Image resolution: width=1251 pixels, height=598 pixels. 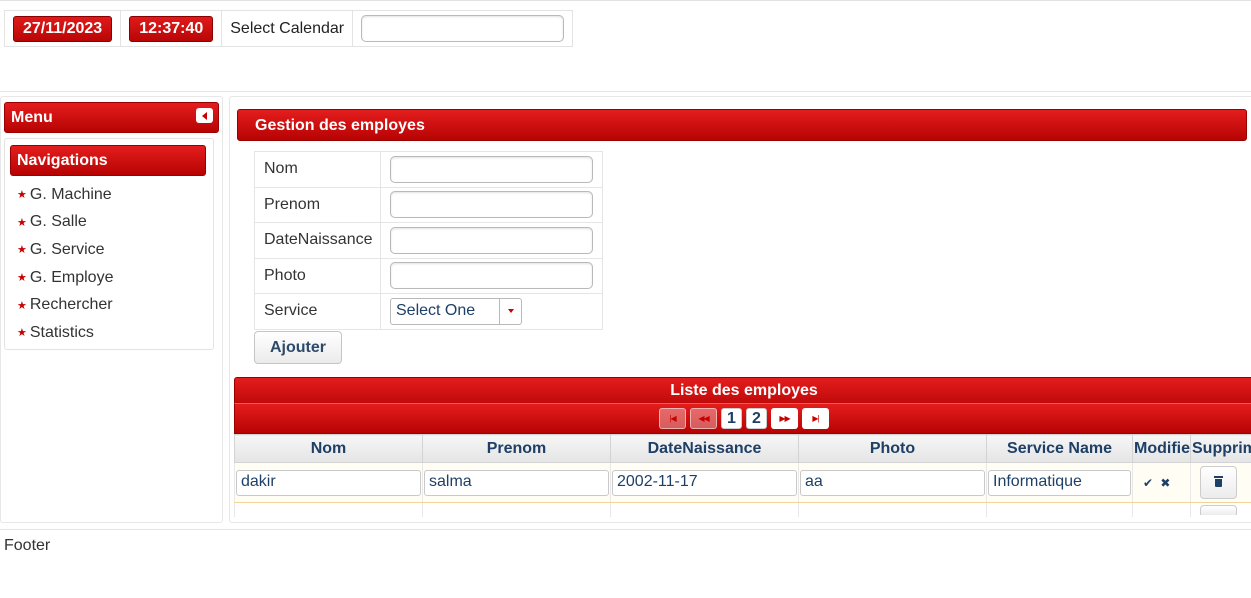 I want to click on header-toolbar: 27/11/2023 12:37:40 Select Calendar, so click(x=289, y=28).